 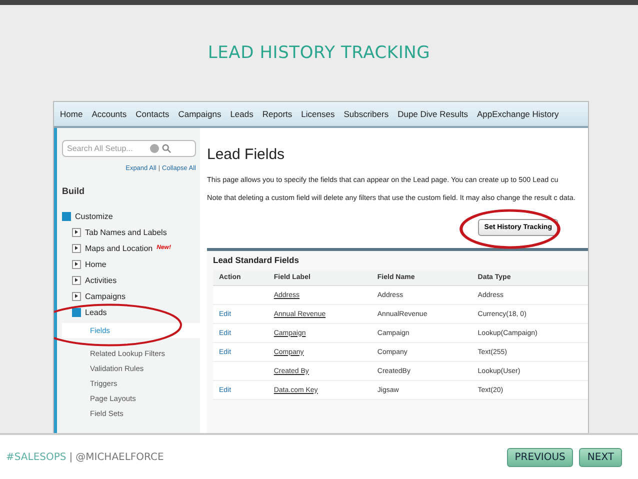 What do you see at coordinates (126, 232) in the screenshot?
I see `tree-item: Tab Names and Labels` at bounding box center [126, 232].